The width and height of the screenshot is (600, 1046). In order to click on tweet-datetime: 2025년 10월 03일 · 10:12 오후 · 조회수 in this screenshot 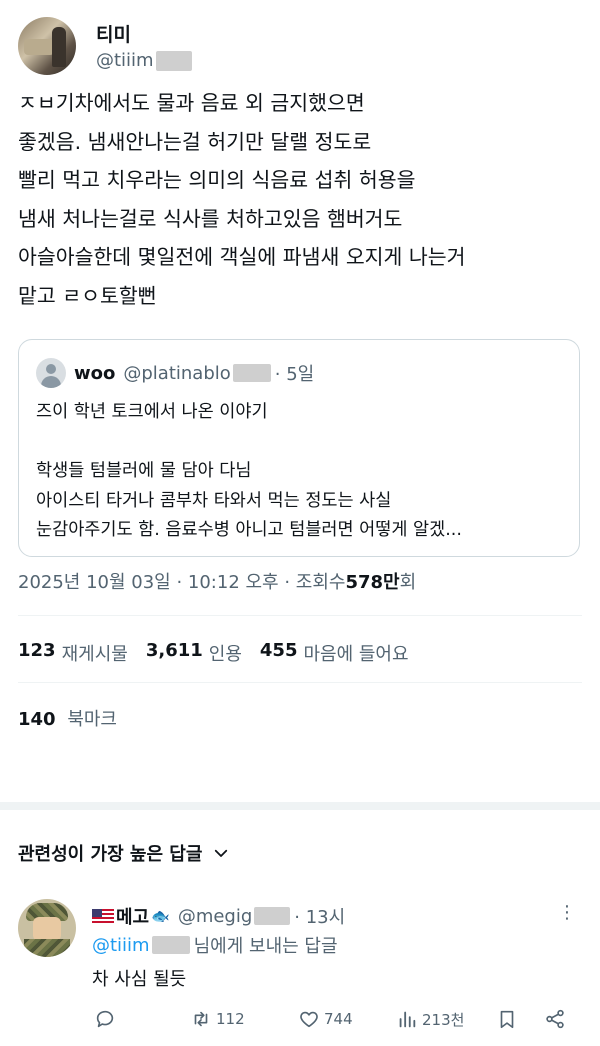, I will do `click(181, 581)`.